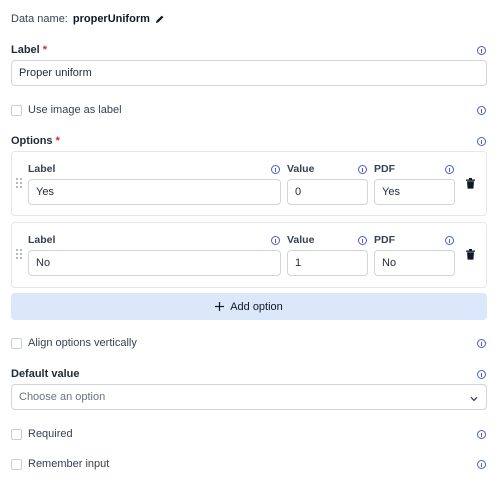 The width and height of the screenshot is (500, 486). Describe the element at coordinates (414, 263) in the screenshot. I see `option-pdf-input: No` at that location.